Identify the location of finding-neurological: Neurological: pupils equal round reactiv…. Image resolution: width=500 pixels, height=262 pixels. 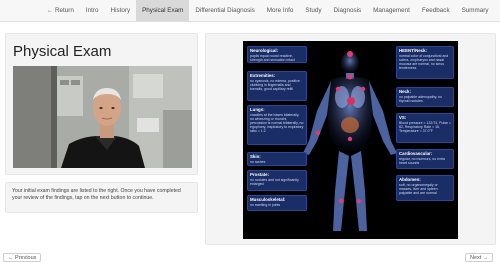
(277, 54).